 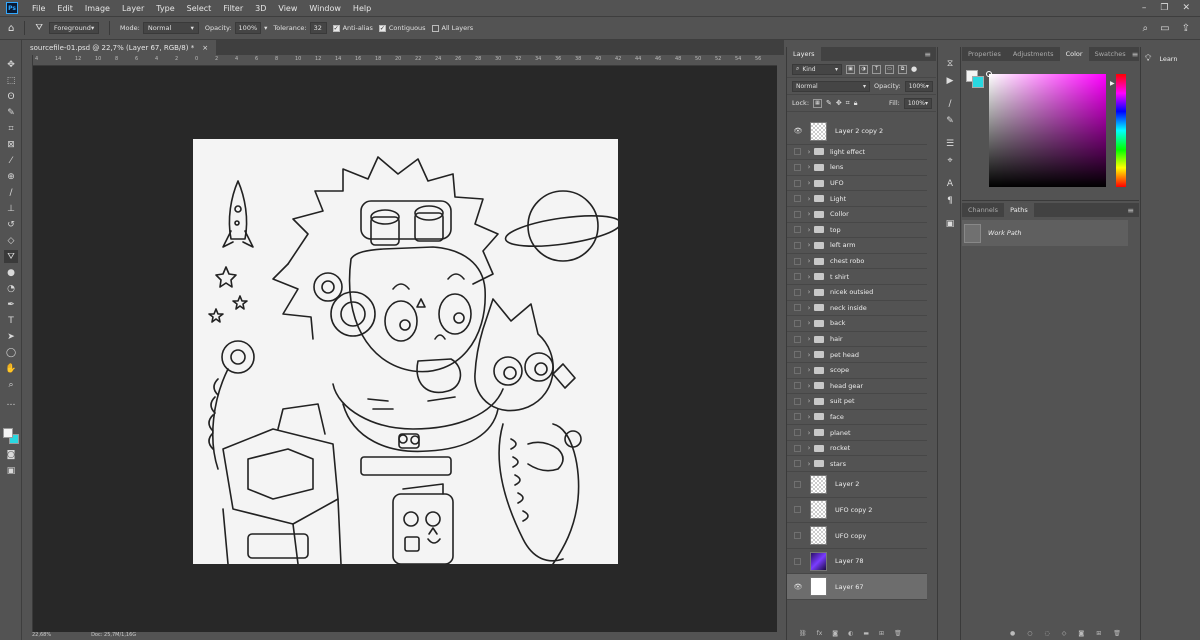 What do you see at coordinates (857, 485) in the screenshot?
I see `layer-row: Layer 2` at bounding box center [857, 485].